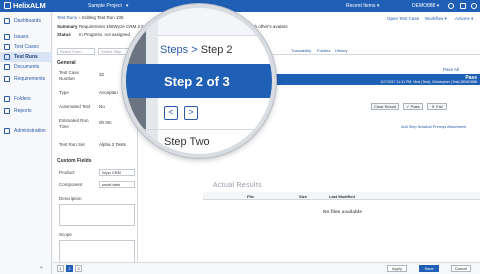 The width and height of the screenshot is (480, 274). What do you see at coordinates (71, 184) in the screenshot?
I see `field-label: Component` at bounding box center [71, 184].